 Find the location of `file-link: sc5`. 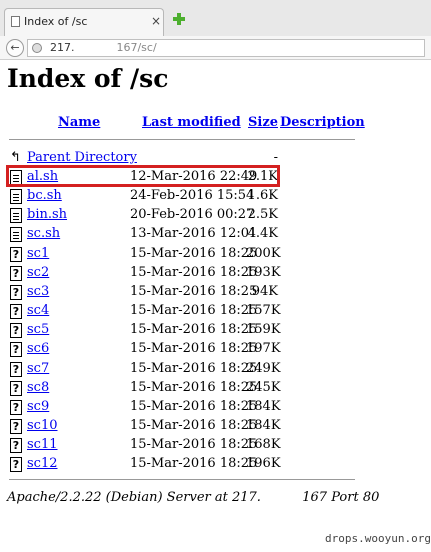

file-link: sc5 is located at coordinates (38, 329).